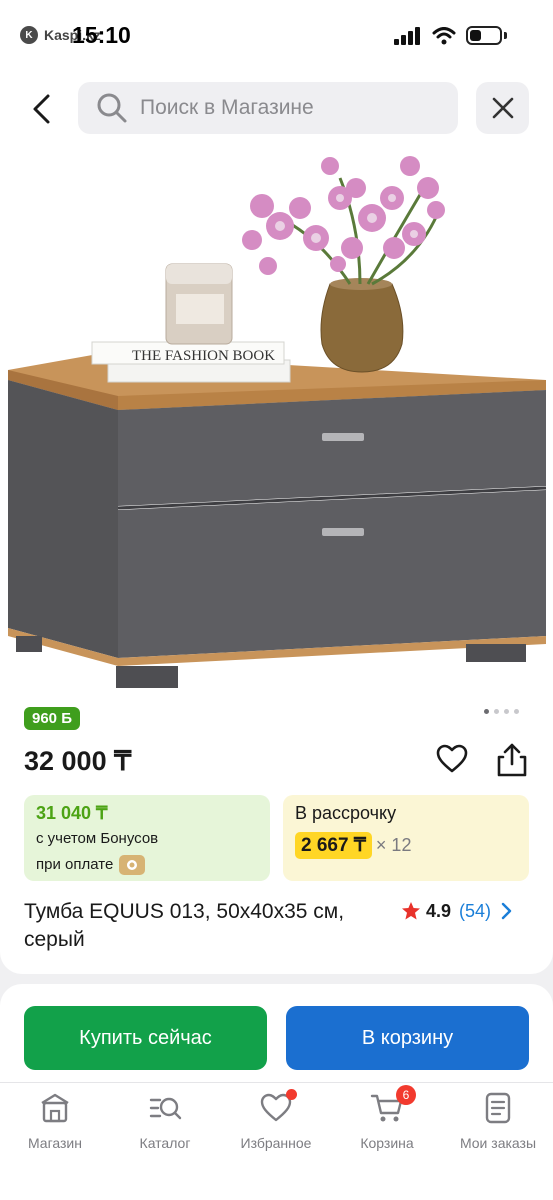  I want to click on search-icon, so click(112, 108).